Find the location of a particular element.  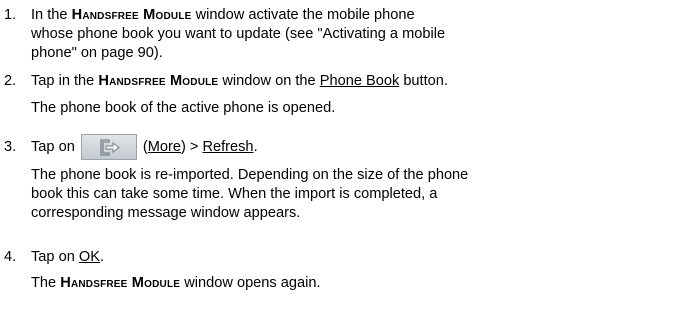

result-line: corresponding message window appears. is located at coordinates (166, 213).